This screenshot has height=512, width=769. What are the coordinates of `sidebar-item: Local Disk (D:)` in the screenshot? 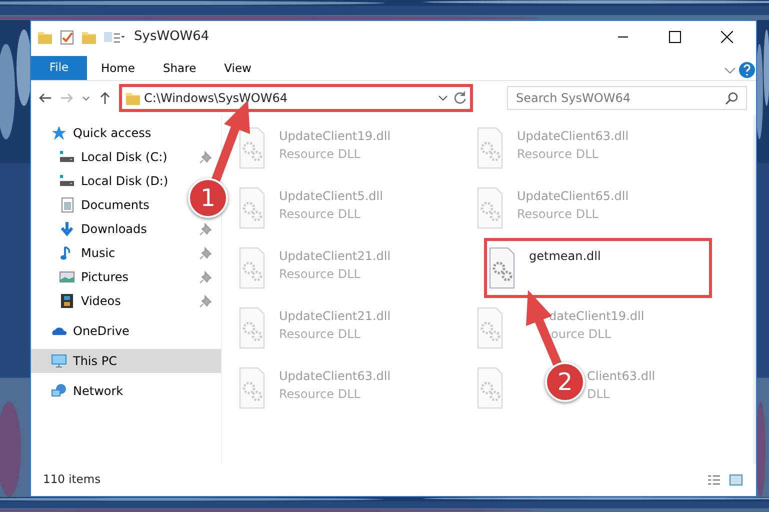 It's located at (101, 181).